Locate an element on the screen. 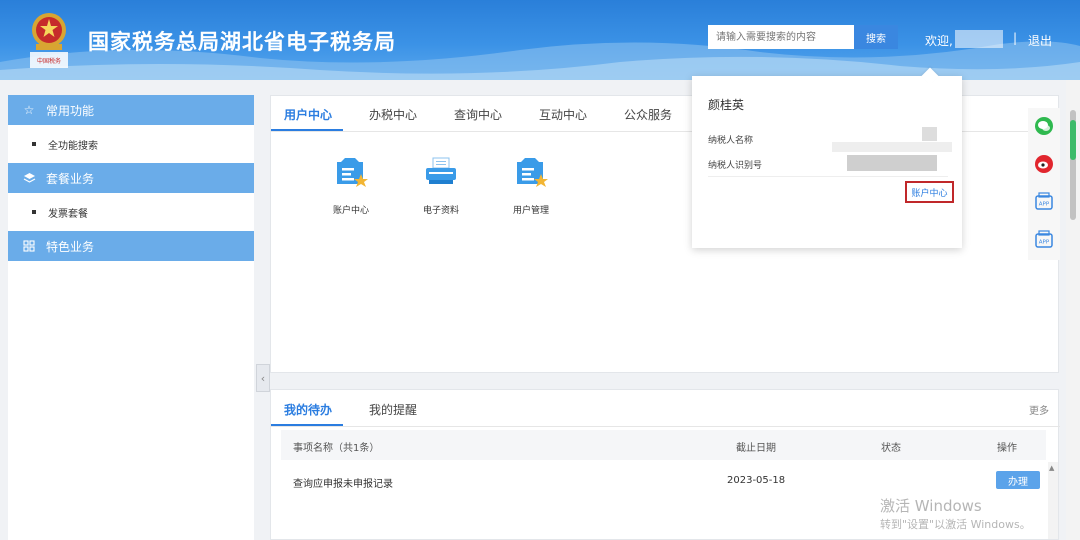 This screenshot has width=1080, height=540. weibo-icon is located at coordinates (1044, 164).